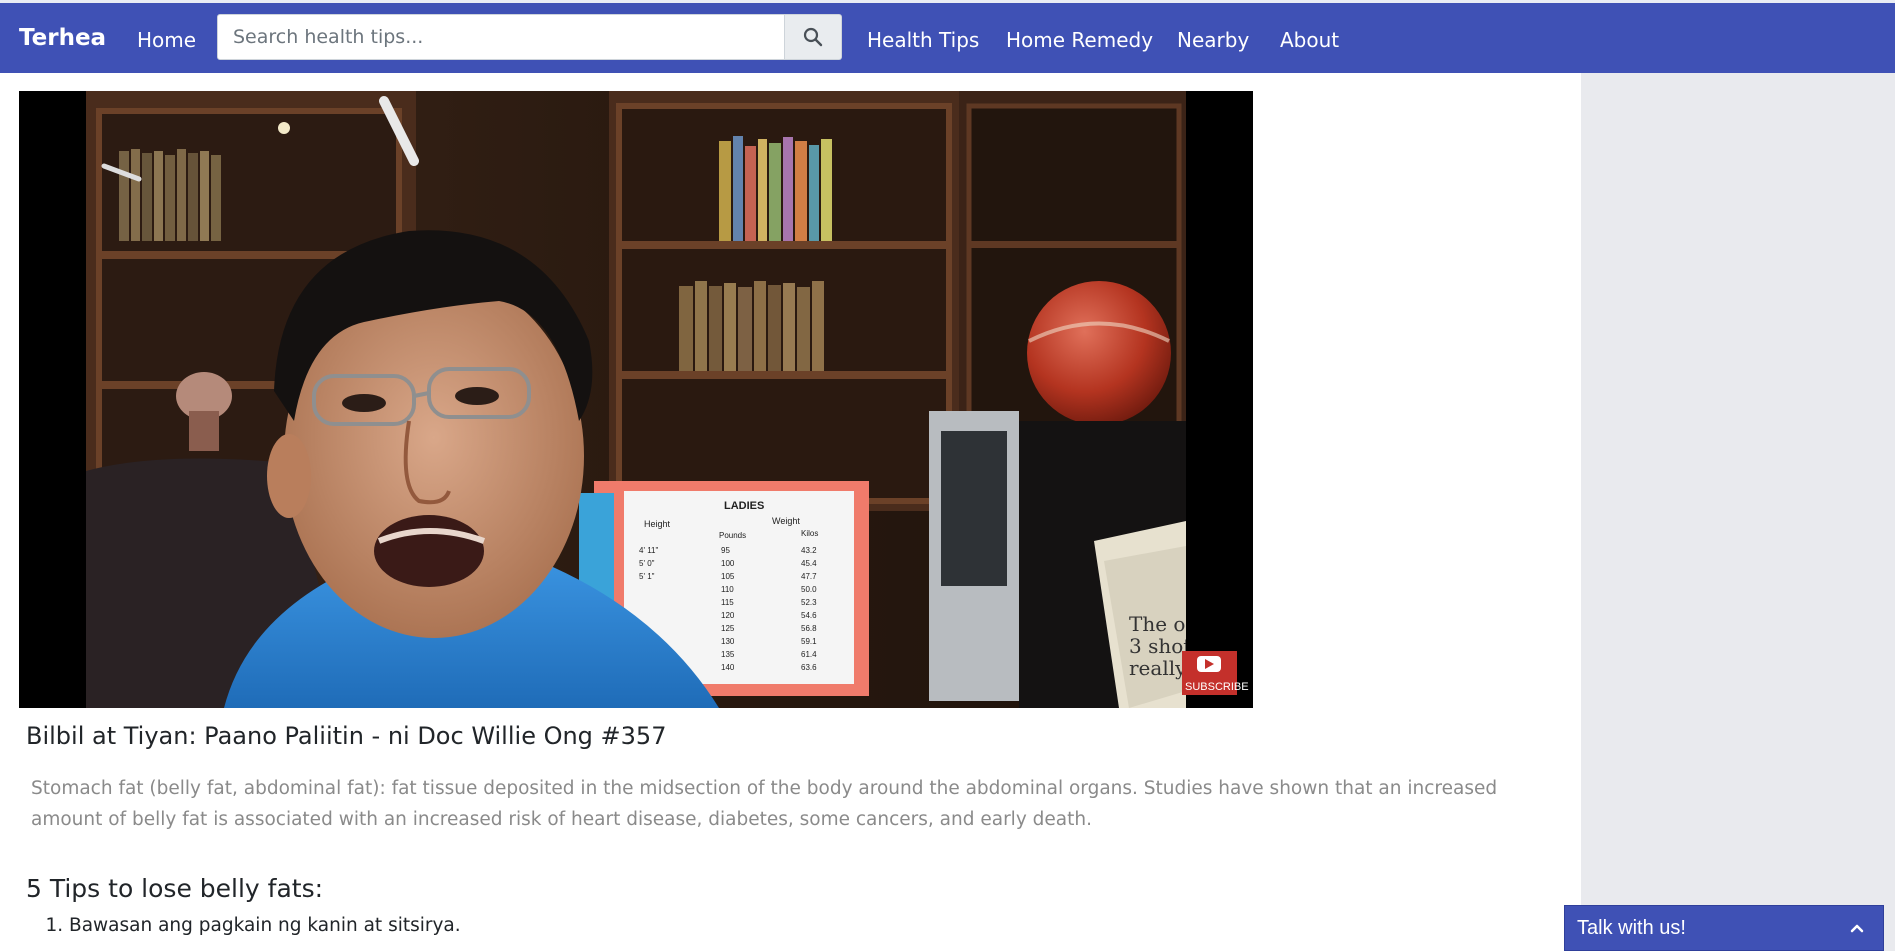 The height and width of the screenshot is (951, 1895). What do you see at coordinates (727, 589) in the screenshot?
I see `chart-card-cell: 110` at bounding box center [727, 589].